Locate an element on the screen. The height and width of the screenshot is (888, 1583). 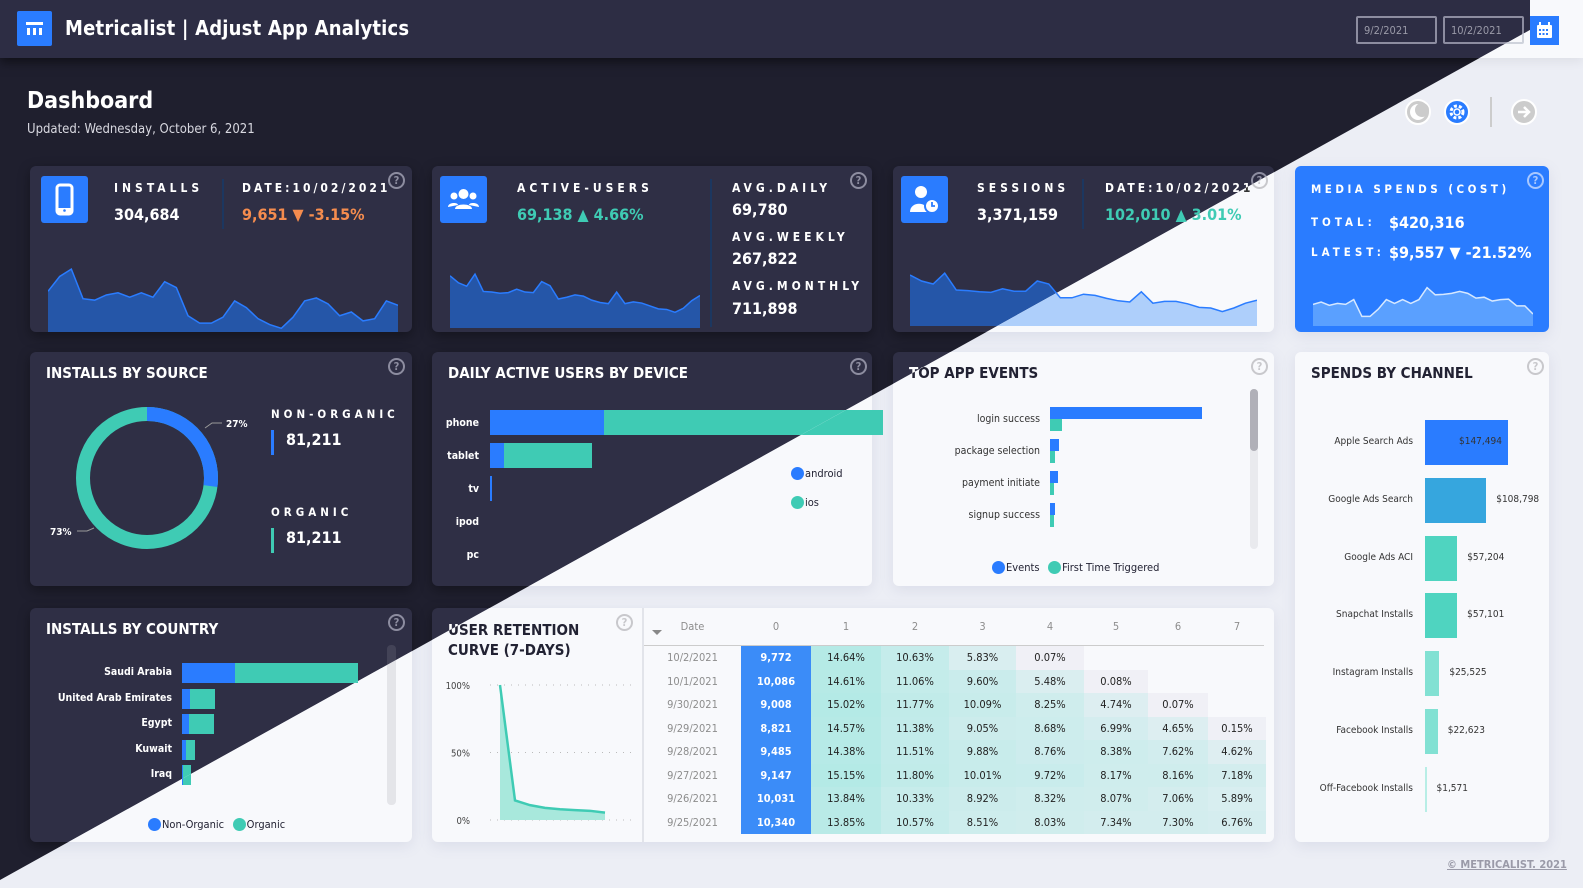
legend-item-ios: ios is located at coordinates (805, 501).